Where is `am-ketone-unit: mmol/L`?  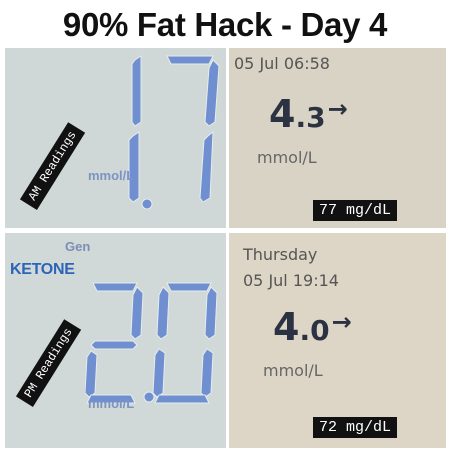 am-ketone-unit: mmol/L is located at coordinates (111, 175).